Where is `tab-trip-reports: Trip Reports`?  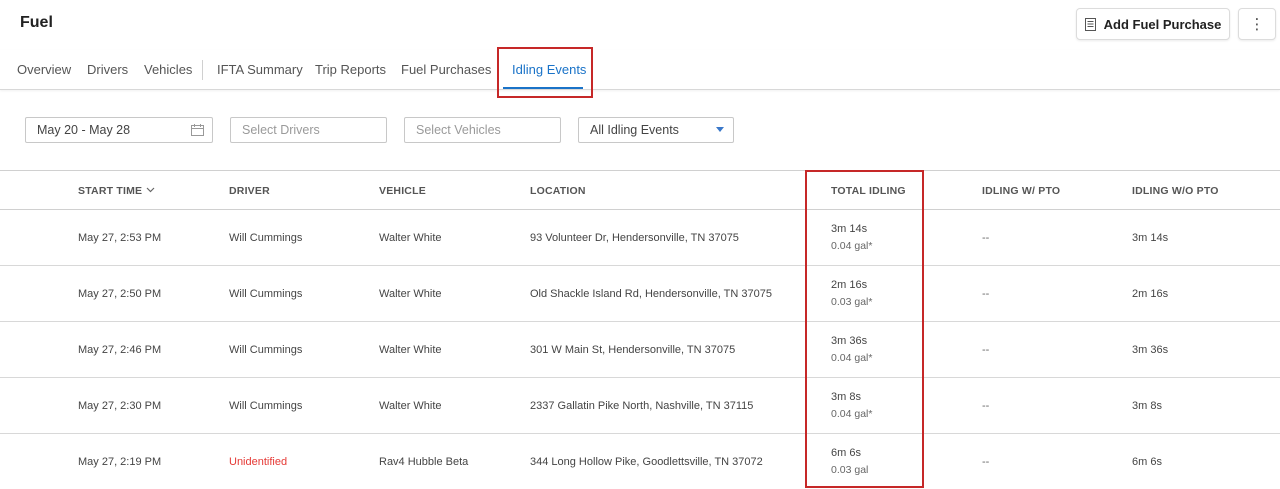 tab-trip-reports: Trip Reports is located at coordinates (350, 69).